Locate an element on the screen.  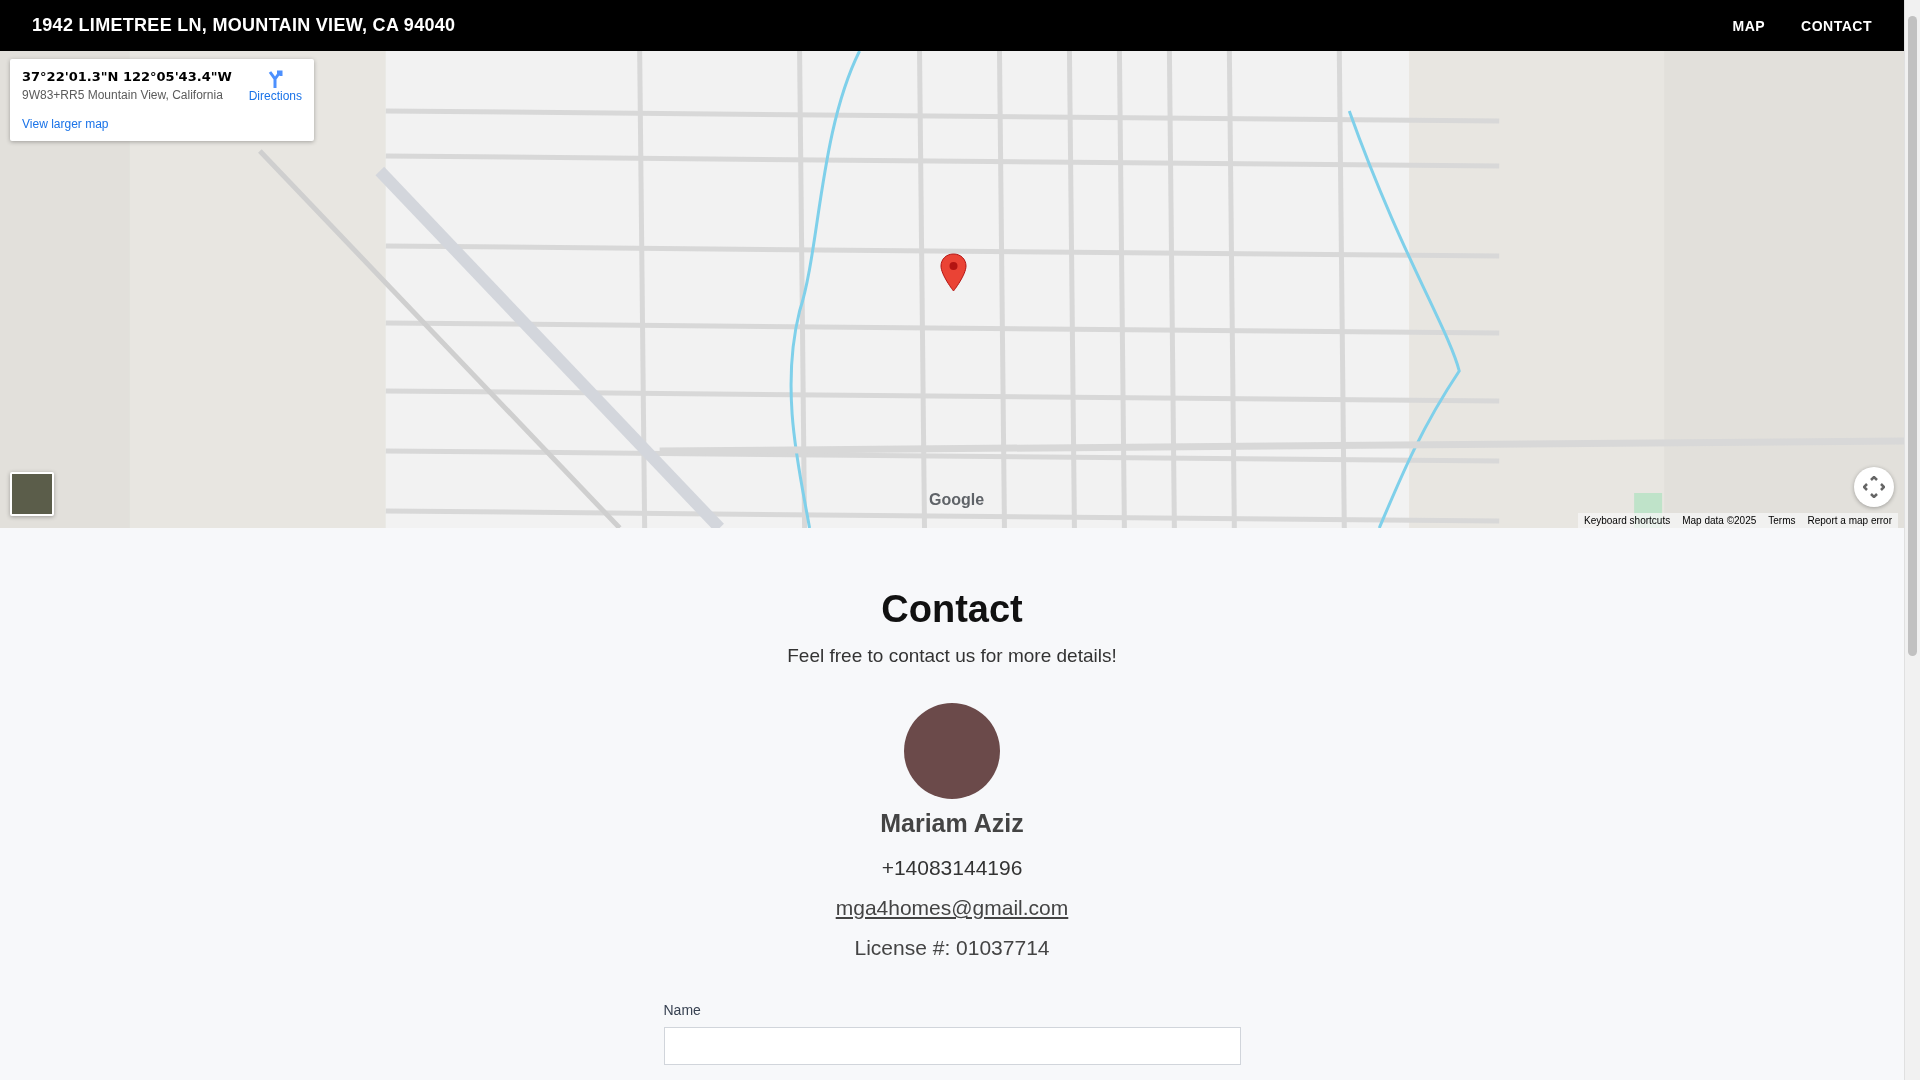
view-larger-map-link: View larger map is located at coordinates (162, 124).